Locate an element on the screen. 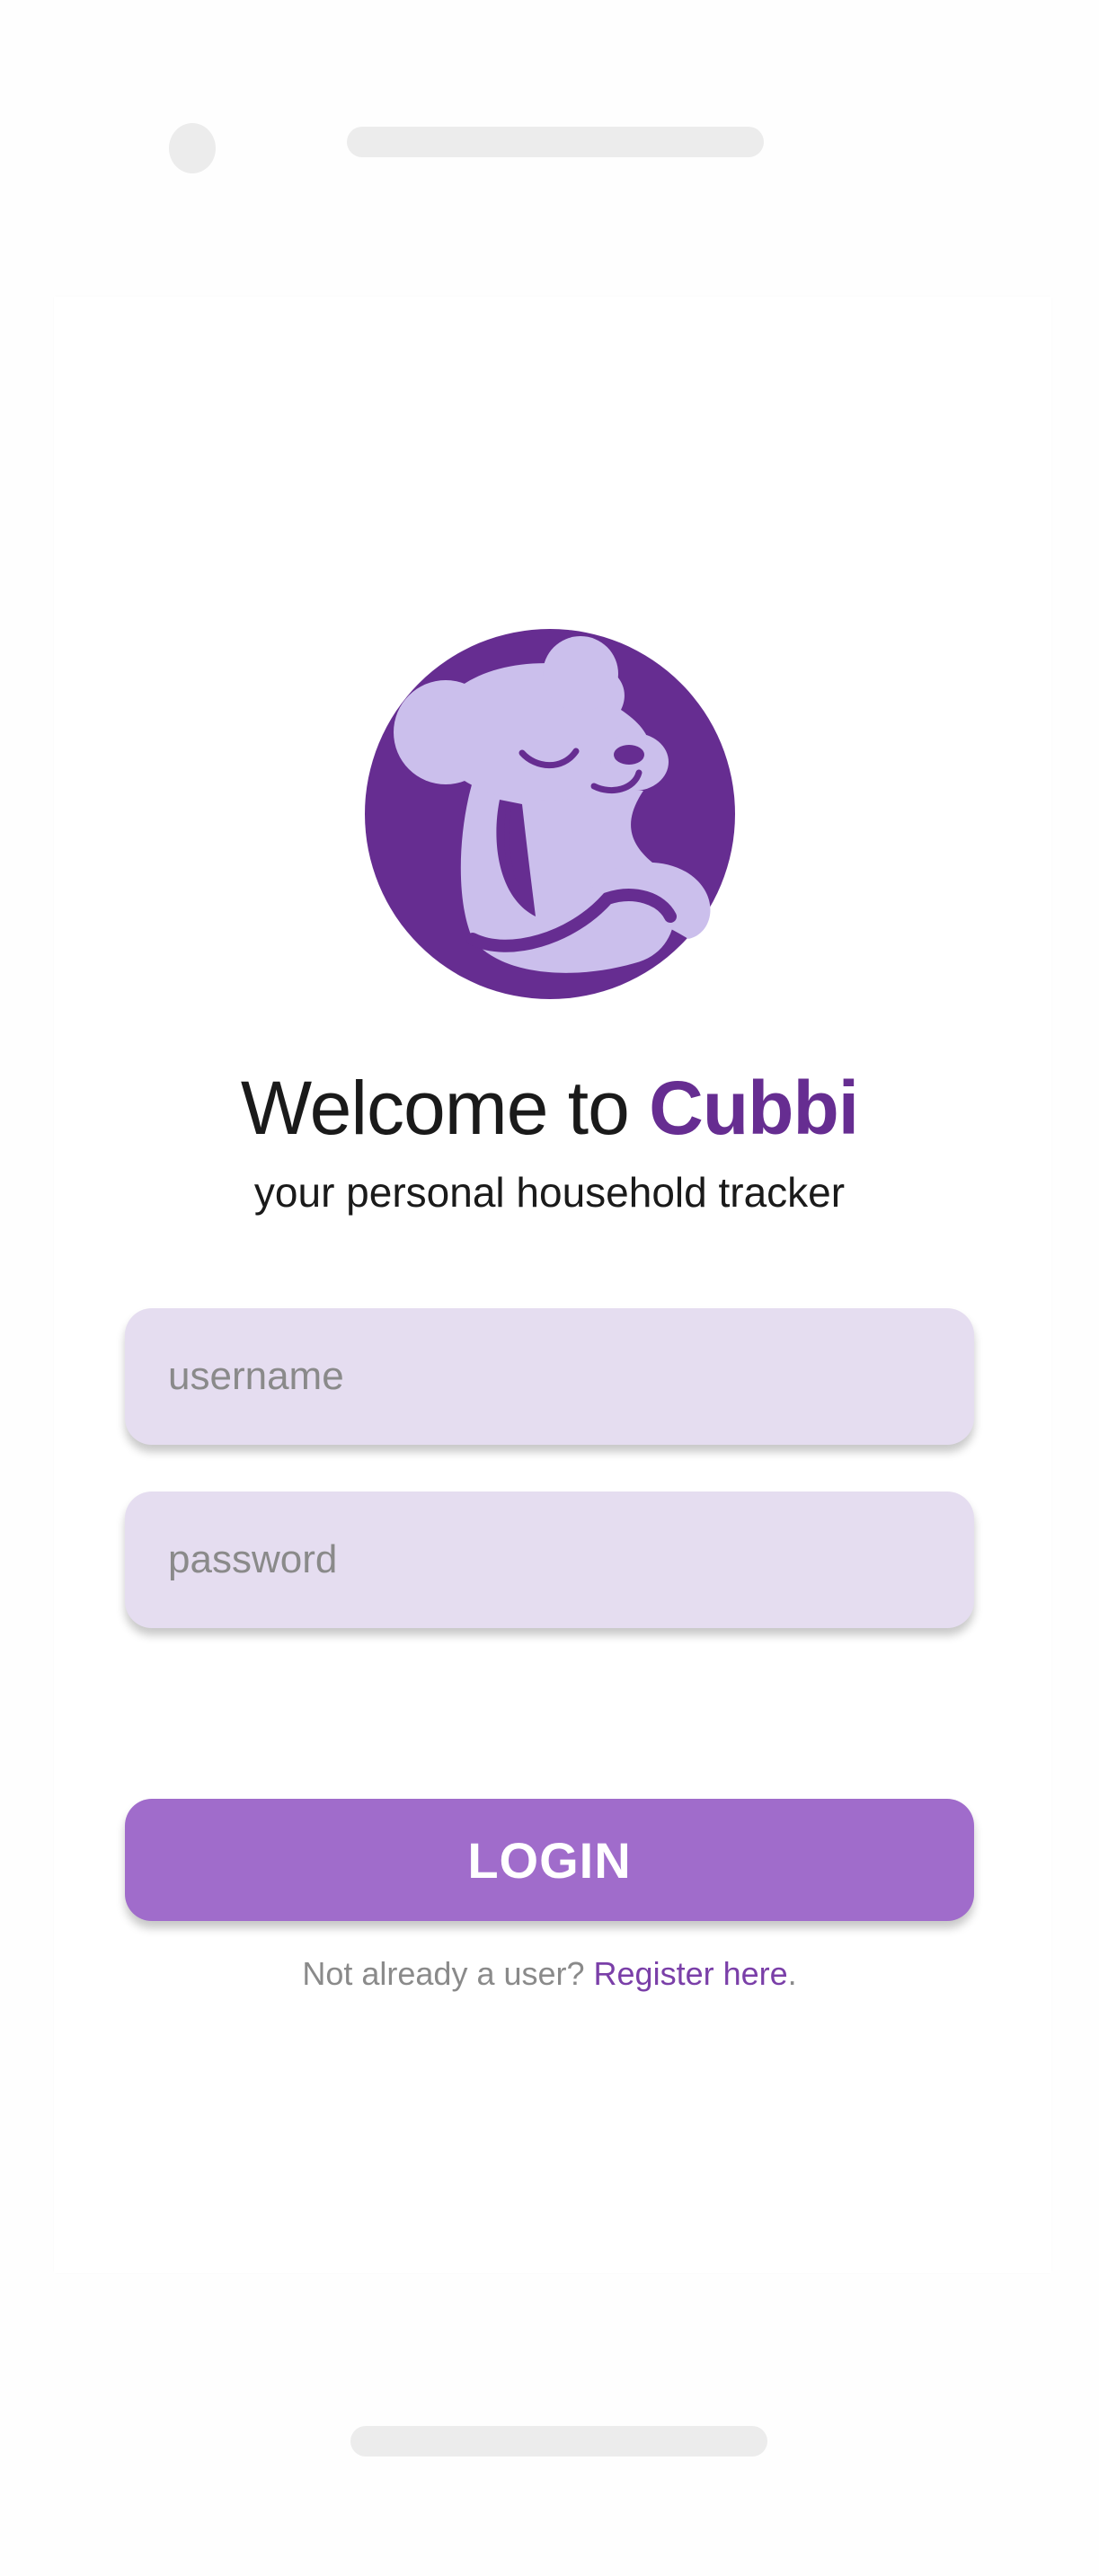  register-suffix: . is located at coordinates (792, 1974).